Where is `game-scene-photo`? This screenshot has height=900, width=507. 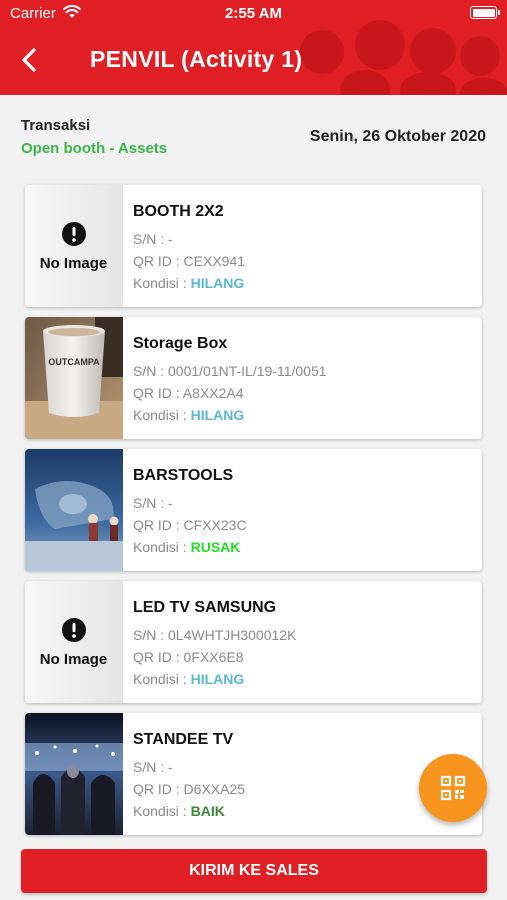
game-scene-photo is located at coordinates (74, 510).